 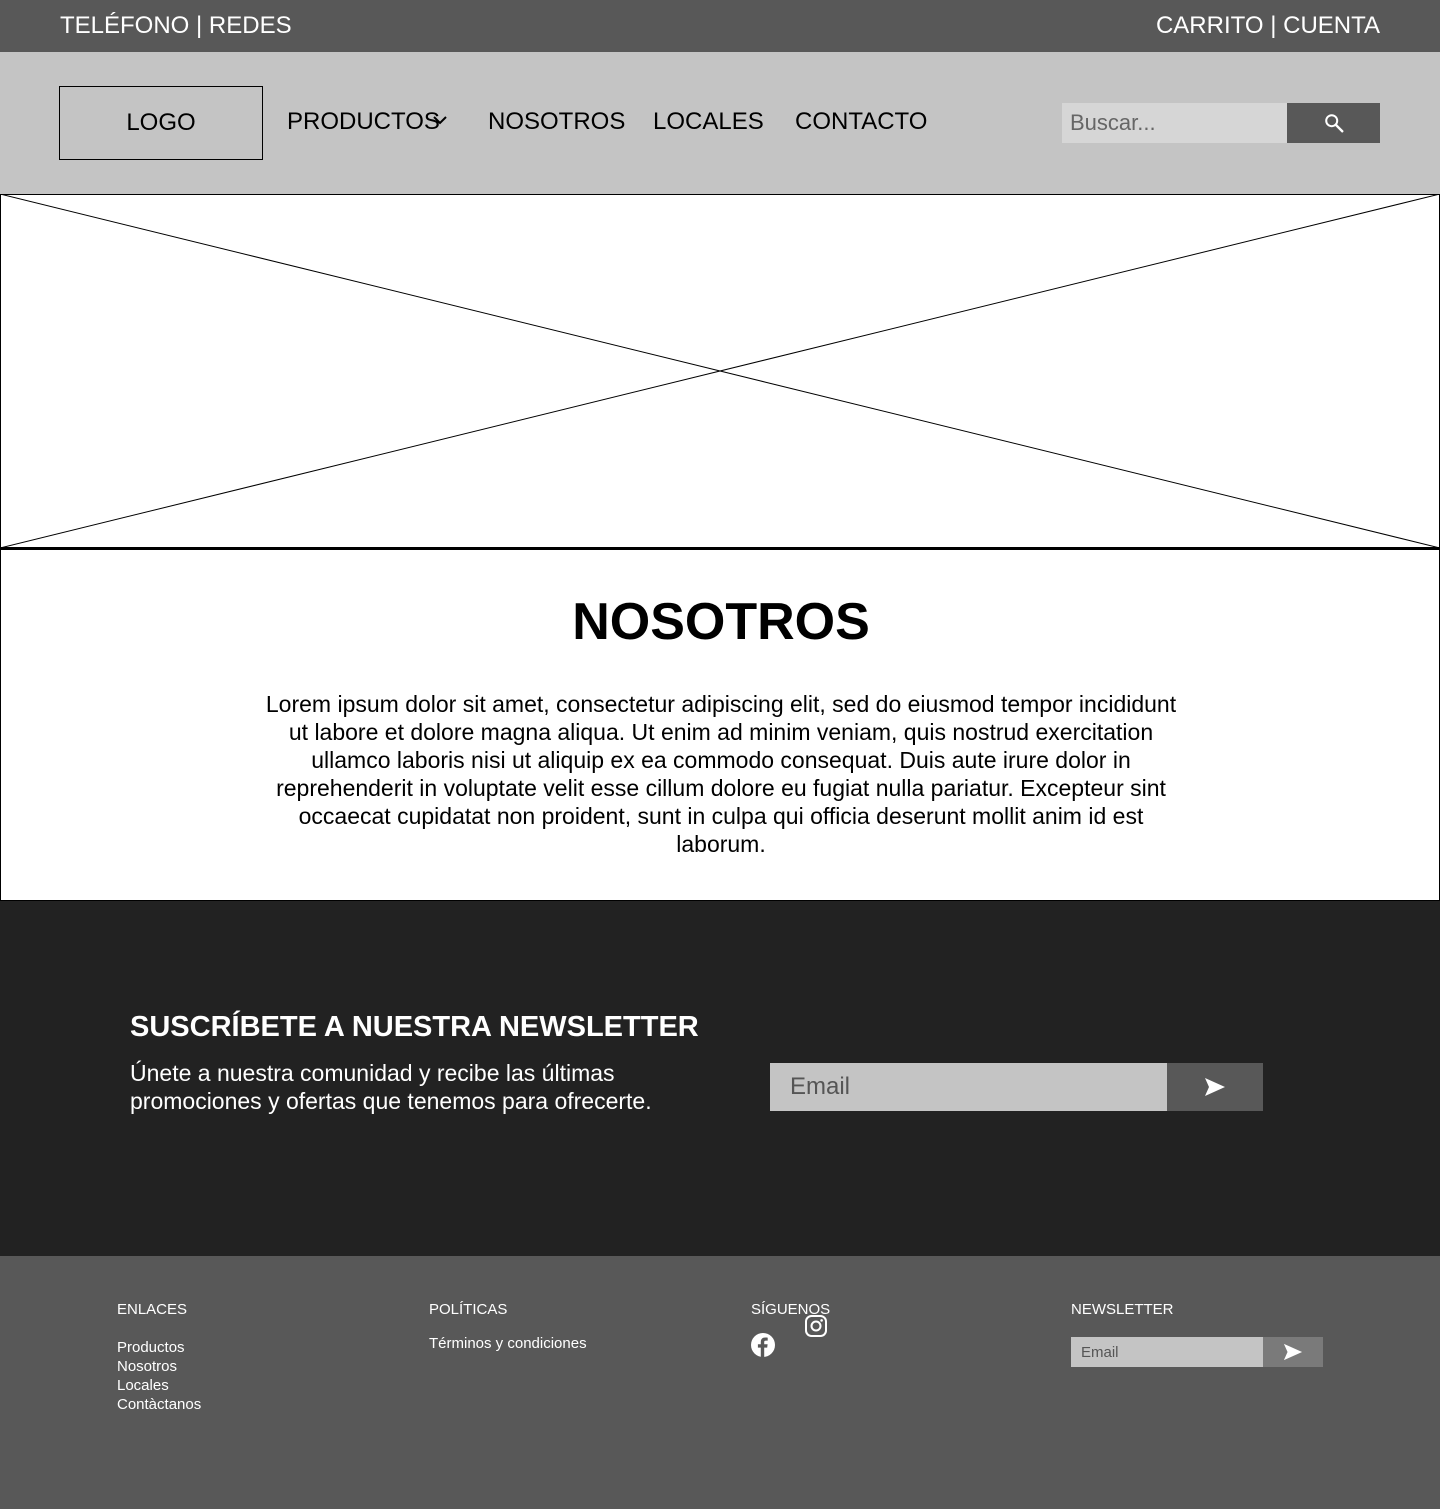 What do you see at coordinates (763, 1345) in the screenshot?
I see `facebook-icon` at bounding box center [763, 1345].